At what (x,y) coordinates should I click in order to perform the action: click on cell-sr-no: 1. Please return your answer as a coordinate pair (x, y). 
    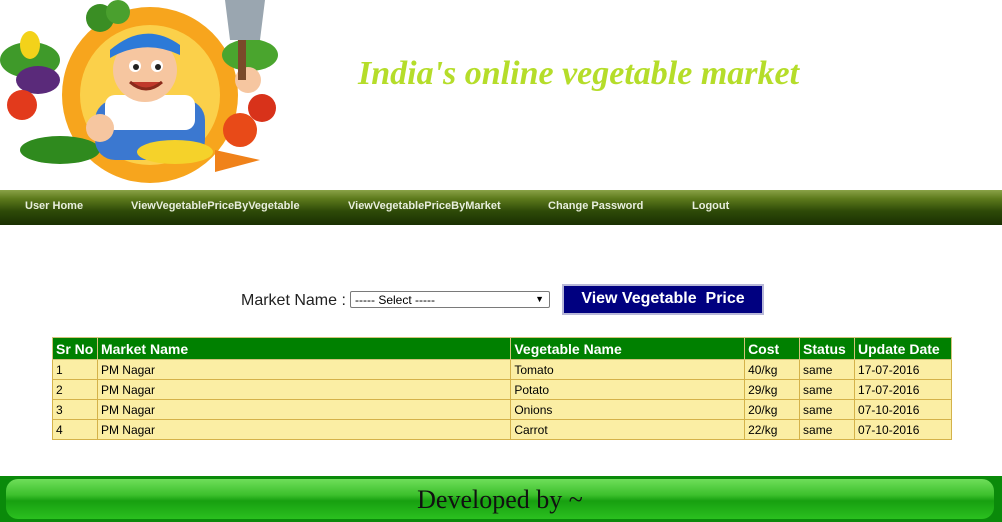
    Looking at the image, I should click on (75, 369).